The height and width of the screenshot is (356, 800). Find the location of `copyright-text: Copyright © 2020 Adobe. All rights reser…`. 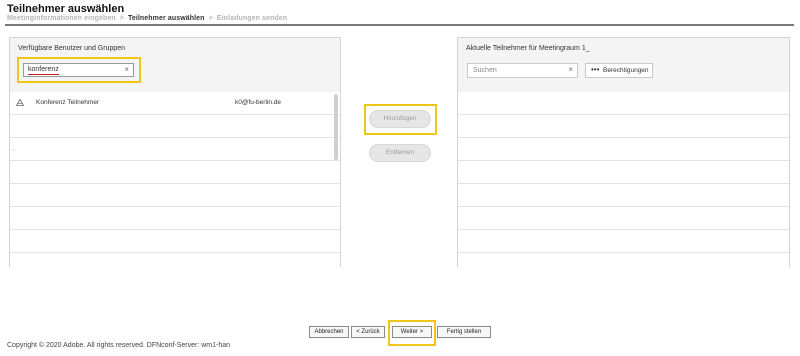

copyright-text: Copyright © 2020 Adobe. All rights reser… is located at coordinates (119, 345).